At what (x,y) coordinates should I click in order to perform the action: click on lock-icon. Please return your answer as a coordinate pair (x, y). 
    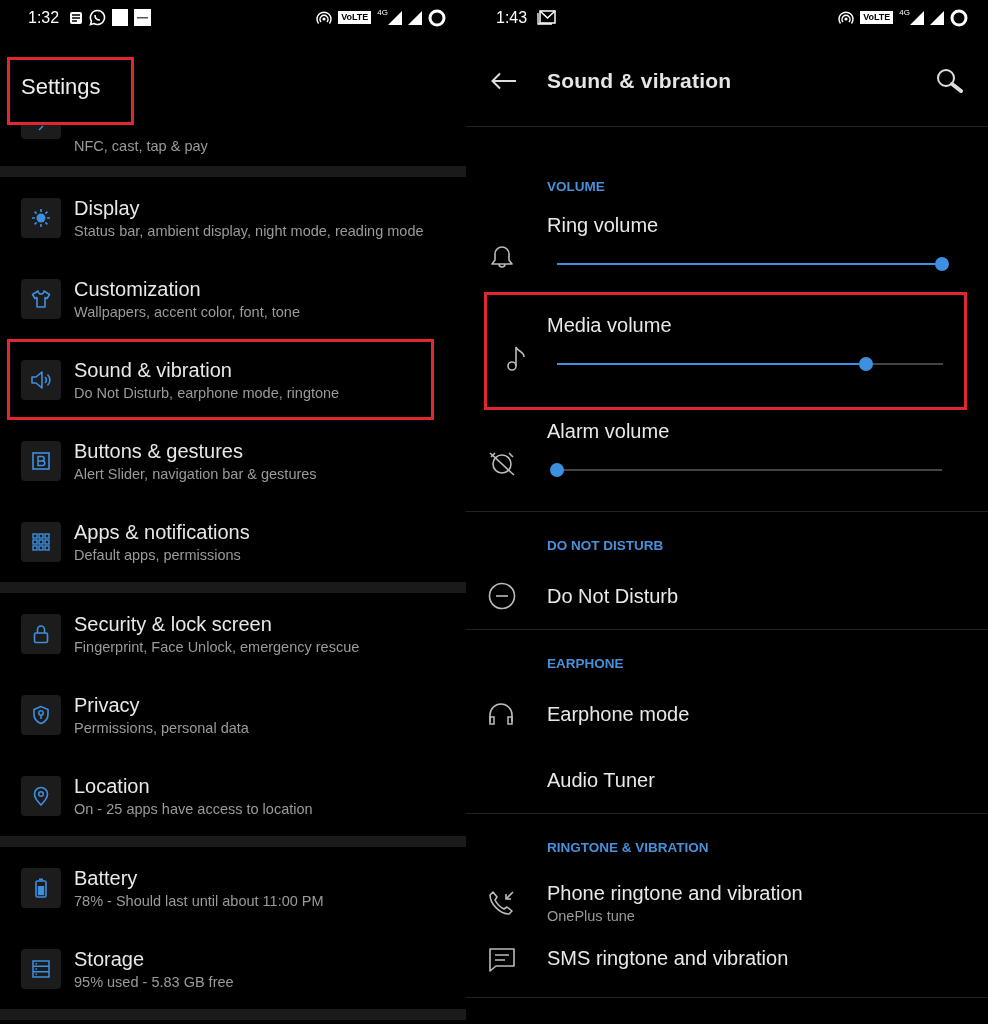
    Looking at the image, I should click on (41, 633).